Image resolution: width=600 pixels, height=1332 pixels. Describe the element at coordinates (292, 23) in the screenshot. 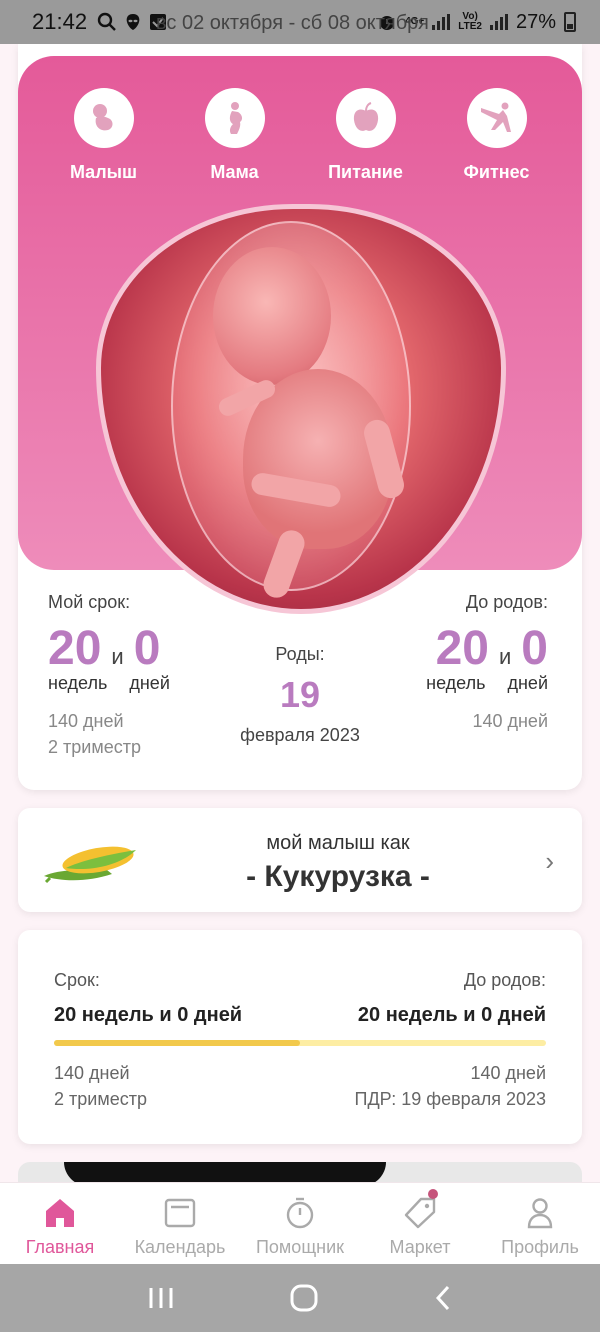

I see `notification-overlay-text: вс 02 октября - сб 08 октября` at that location.